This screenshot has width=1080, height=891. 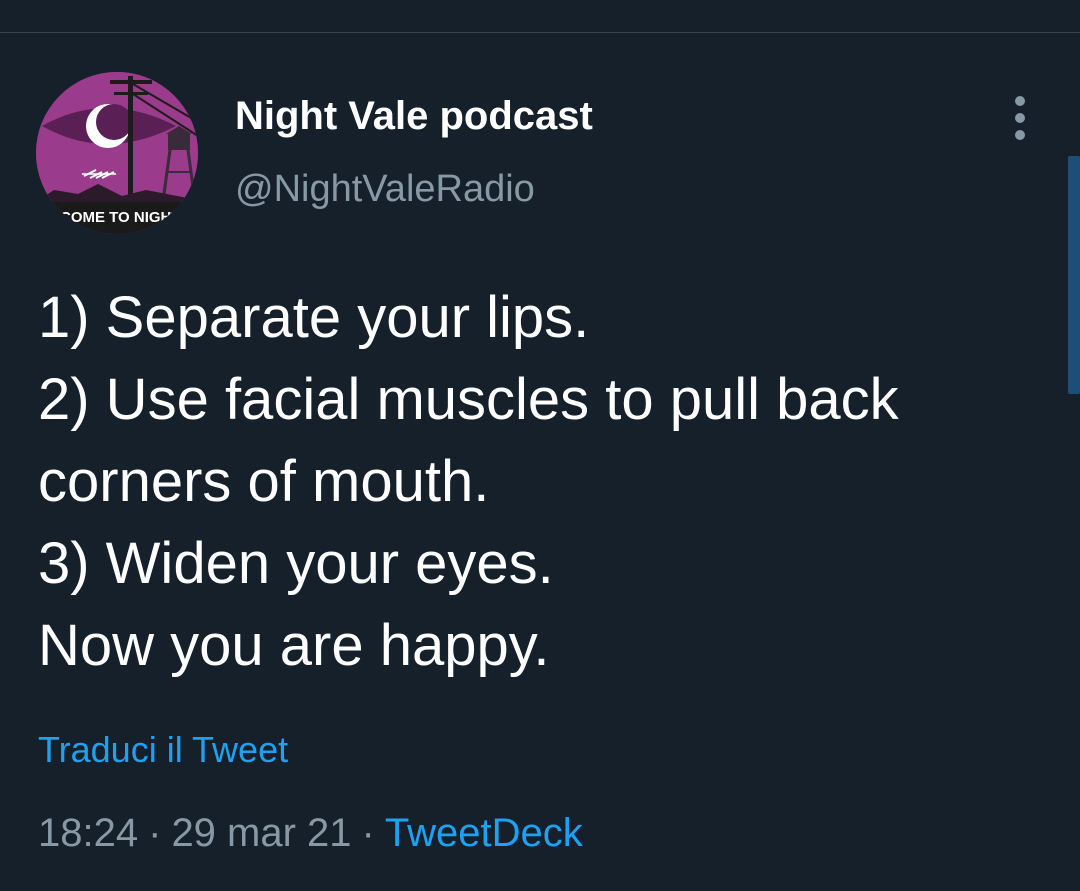 I want to click on tweet-metadata: 18:24 · 29 mar 21 · TweetDeck, so click(x=310, y=833).